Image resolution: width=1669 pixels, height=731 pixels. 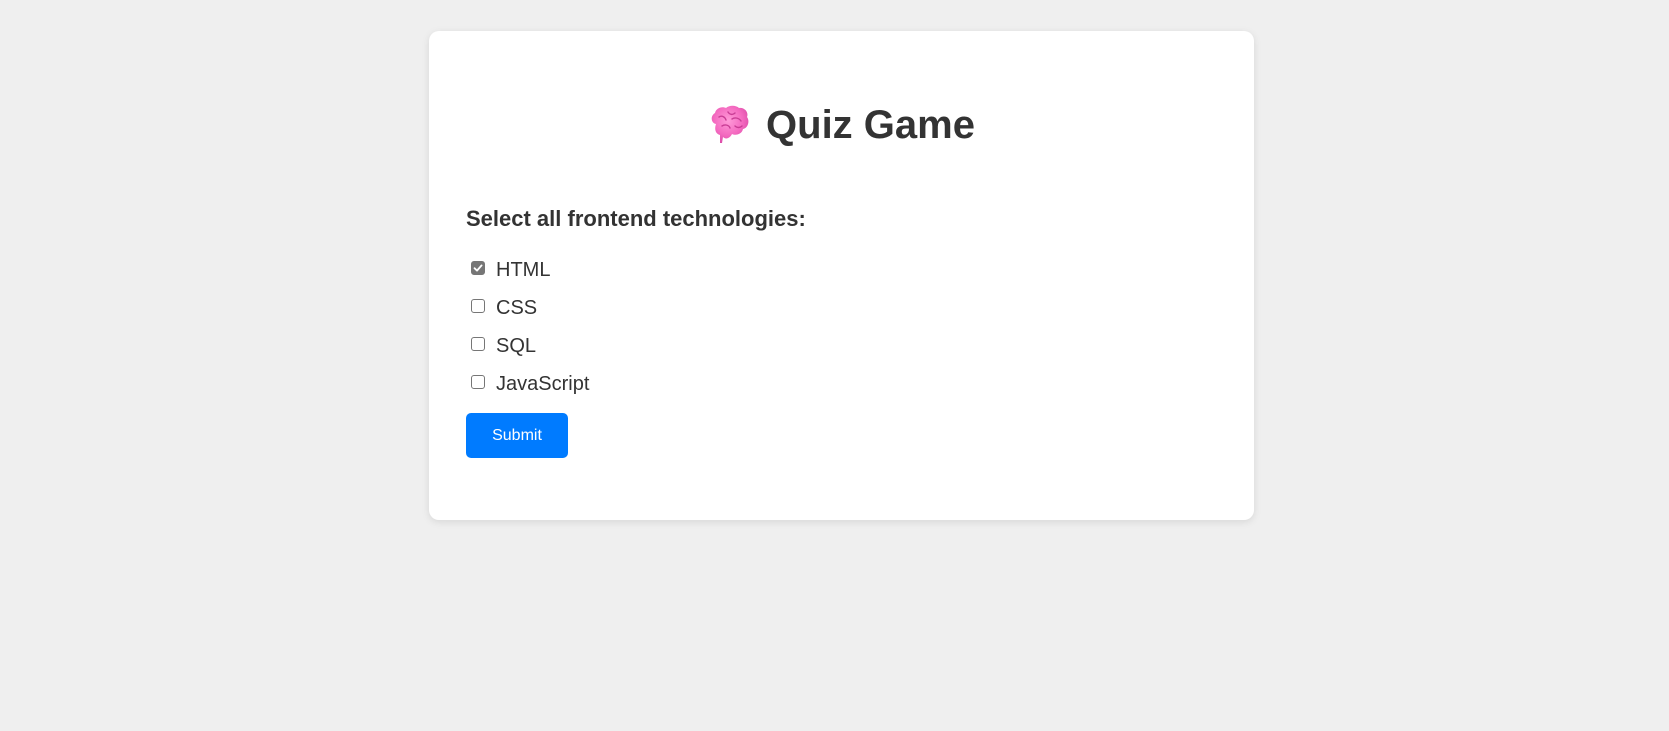 I want to click on option-sql: SQL, so click(x=527, y=346).